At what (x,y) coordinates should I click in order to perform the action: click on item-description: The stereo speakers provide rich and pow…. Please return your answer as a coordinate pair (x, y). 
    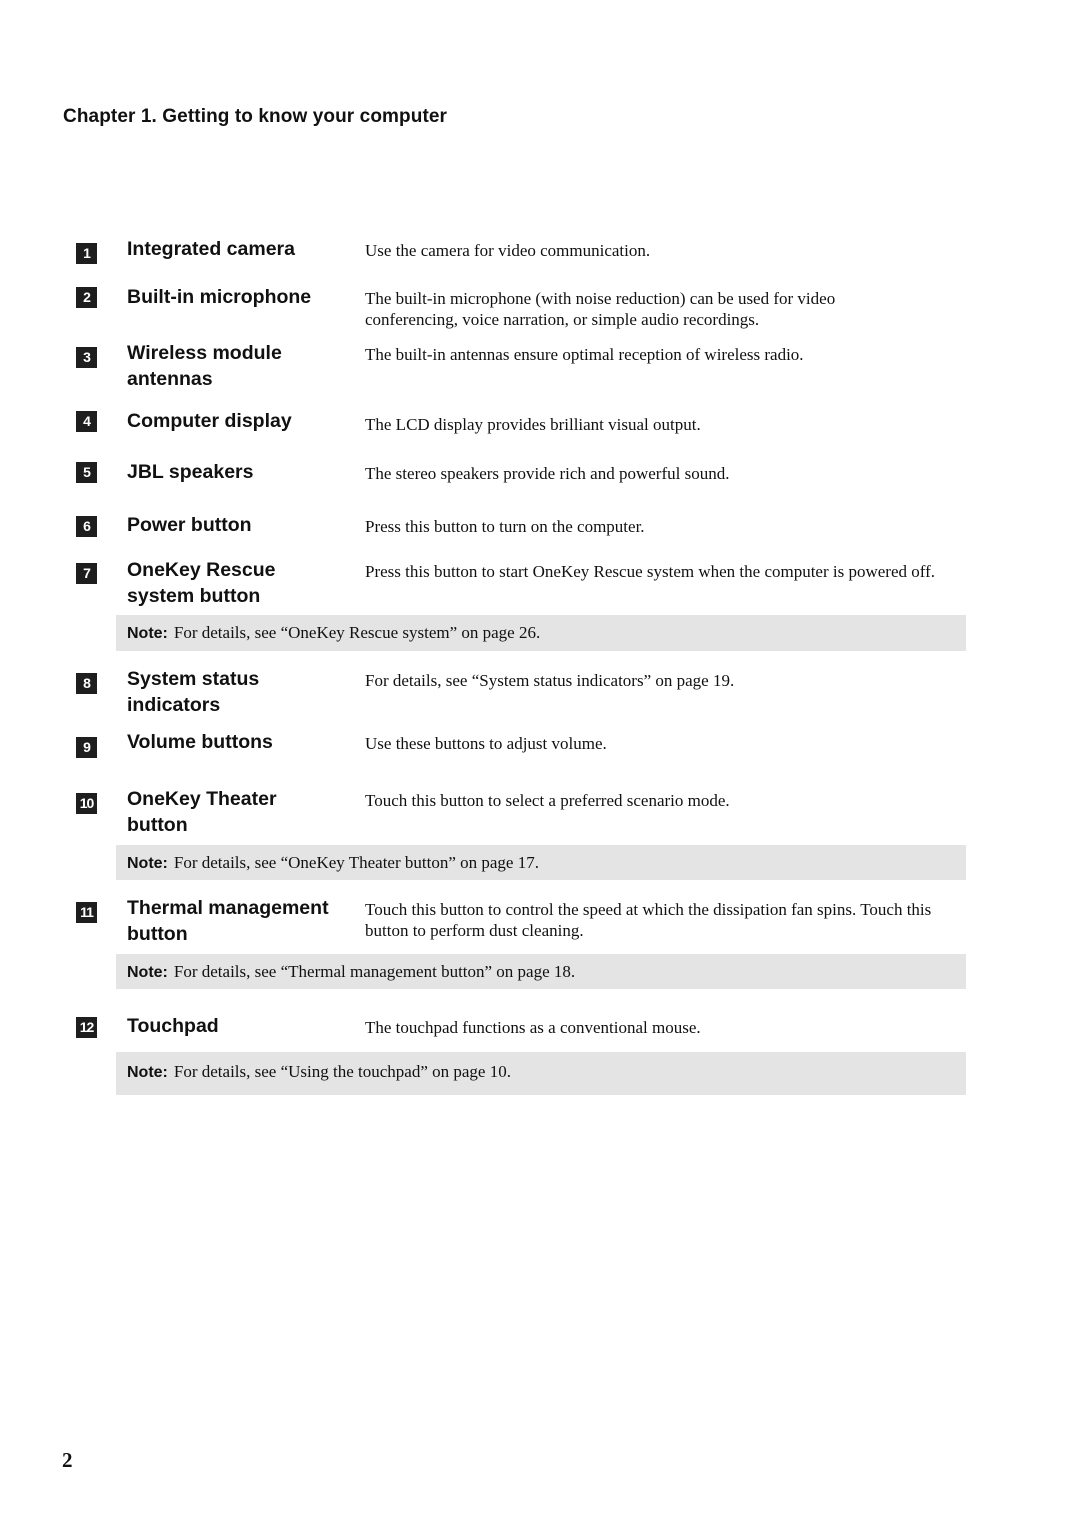
    Looking at the image, I should click on (547, 473).